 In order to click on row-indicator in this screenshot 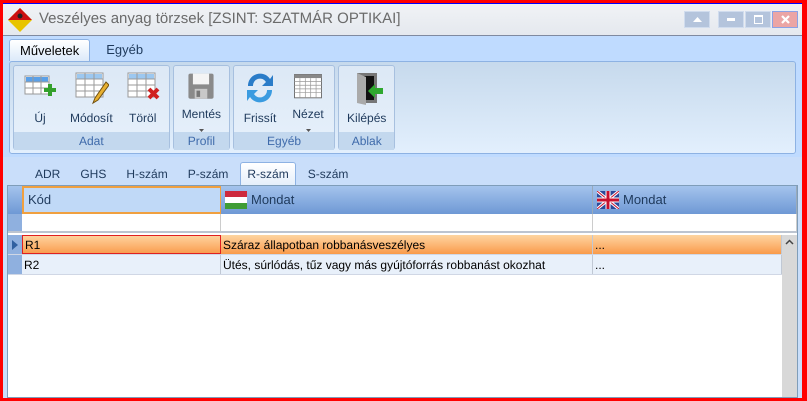, I will do `click(15, 222)`.